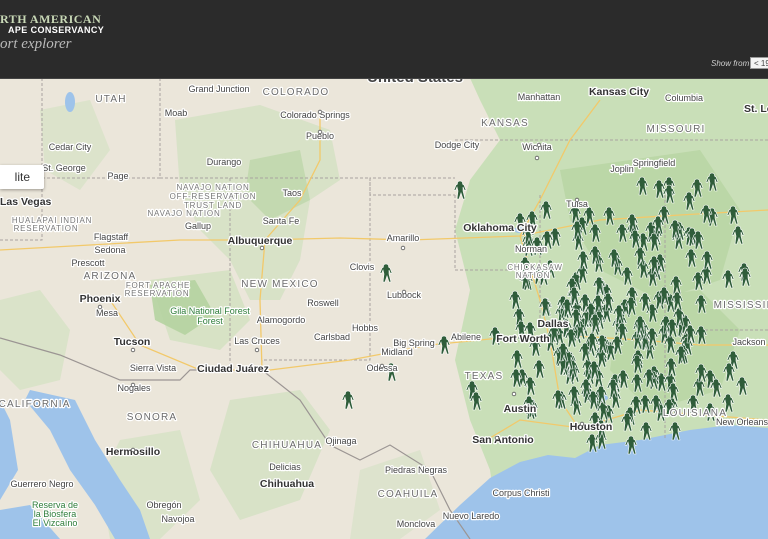 The width and height of the screenshot is (768, 539). What do you see at coordinates (416, 470) in the screenshot?
I see `city-label: Piedras Negras` at bounding box center [416, 470].